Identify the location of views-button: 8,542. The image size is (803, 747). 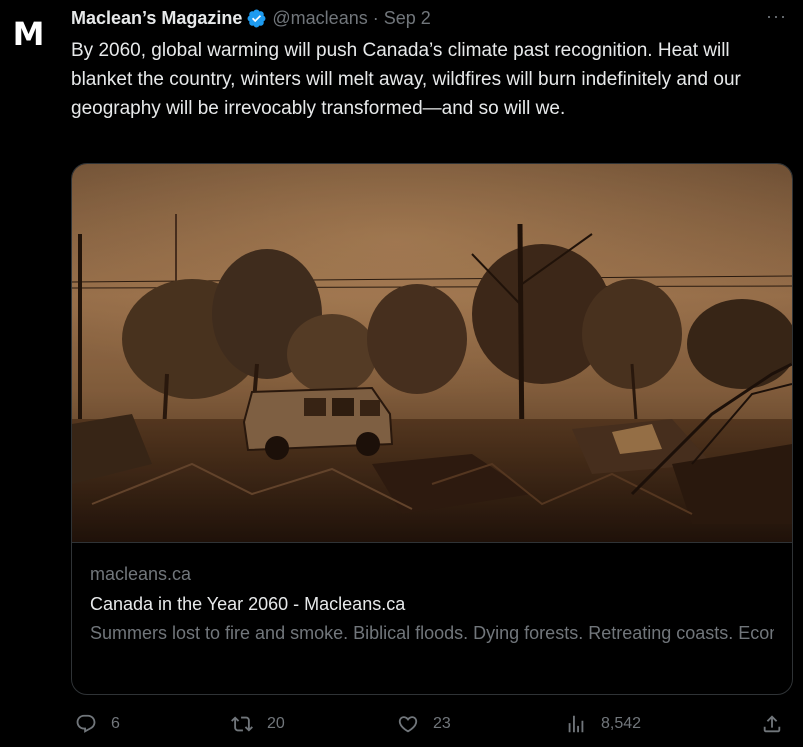
(603, 724).